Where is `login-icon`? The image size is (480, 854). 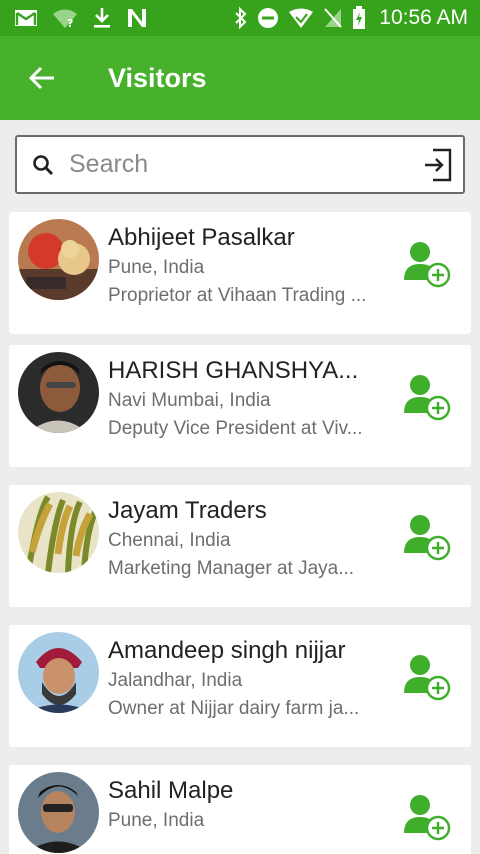 login-icon is located at coordinates (438, 165).